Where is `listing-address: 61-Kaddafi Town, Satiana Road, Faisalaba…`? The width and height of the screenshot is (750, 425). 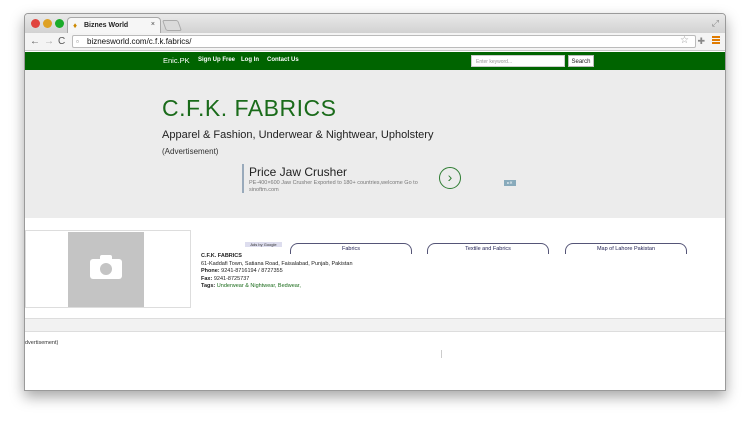
listing-address: 61-Kaddafi Town, Satiana Road, Faisalaba… is located at coordinates (277, 263).